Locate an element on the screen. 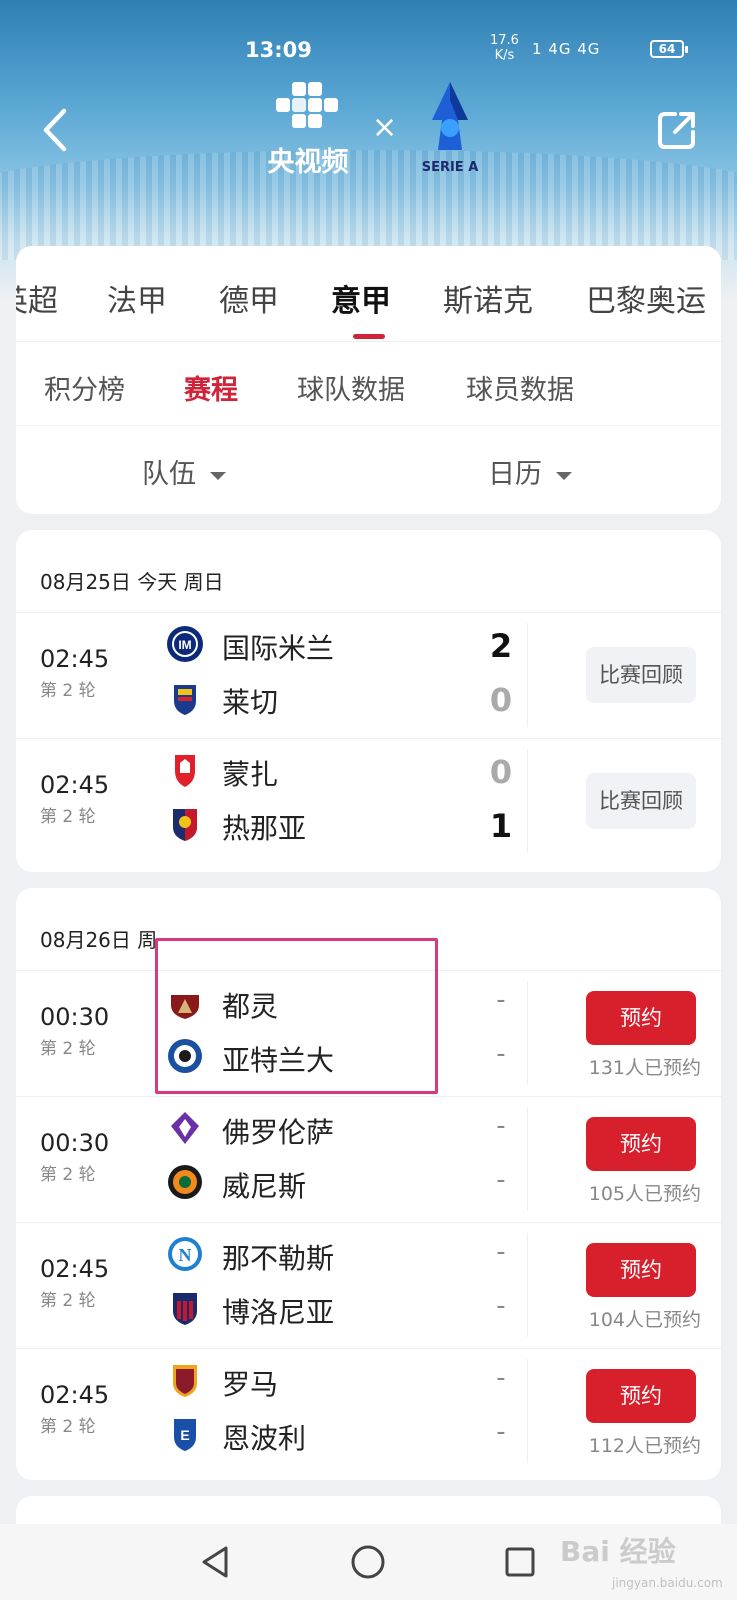 This screenshot has width=737, height=1600. status-time: 13:09 is located at coordinates (278, 50).